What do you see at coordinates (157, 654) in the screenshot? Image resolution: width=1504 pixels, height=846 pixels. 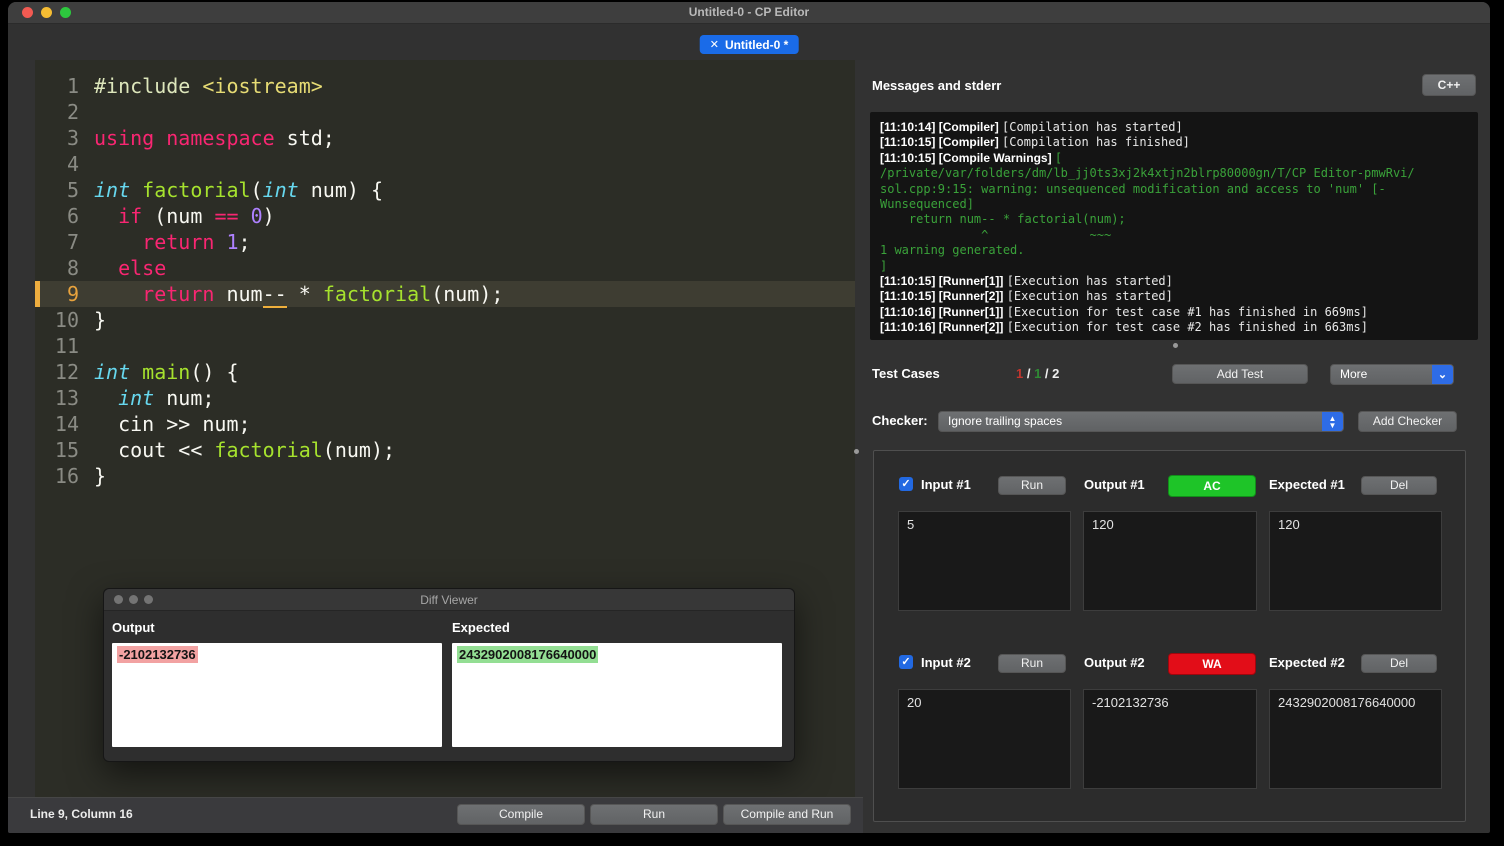 I see `diff-removed-text: -2102132736` at bounding box center [157, 654].